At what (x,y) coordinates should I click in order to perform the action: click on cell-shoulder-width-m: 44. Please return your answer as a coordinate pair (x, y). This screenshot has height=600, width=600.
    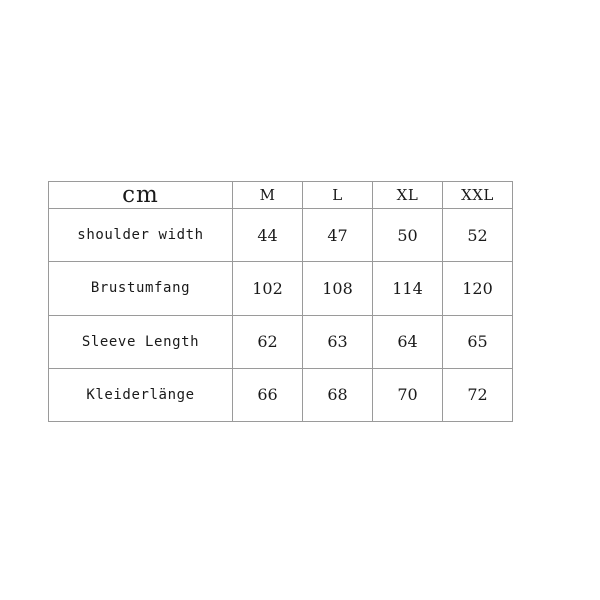
    Looking at the image, I should click on (267, 235).